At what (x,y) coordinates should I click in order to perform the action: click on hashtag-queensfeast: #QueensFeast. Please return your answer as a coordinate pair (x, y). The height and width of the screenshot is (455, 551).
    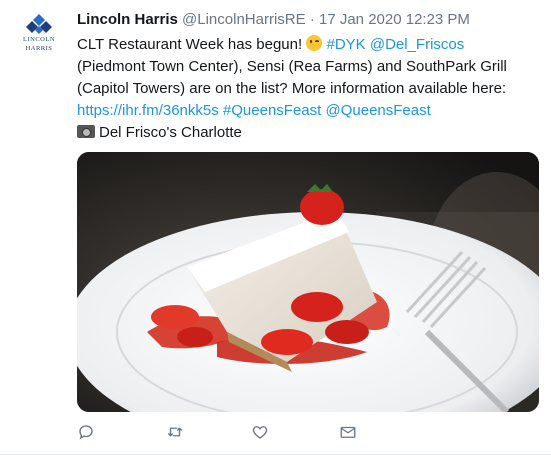
    Looking at the image, I should click on (272, 110).